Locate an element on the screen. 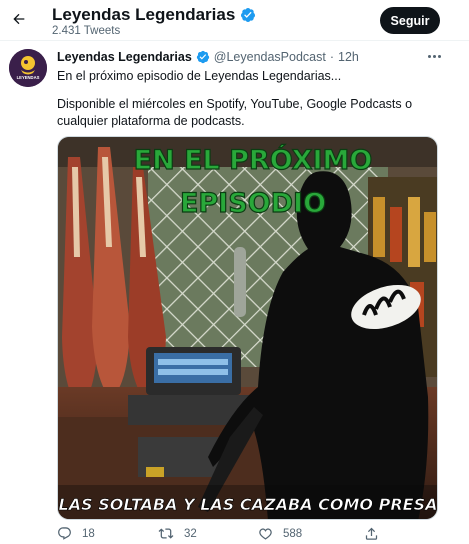 Image resolution: width=469 pixels, height=544 pixels. arrow-left-icon is located at coordinates (19, 19).